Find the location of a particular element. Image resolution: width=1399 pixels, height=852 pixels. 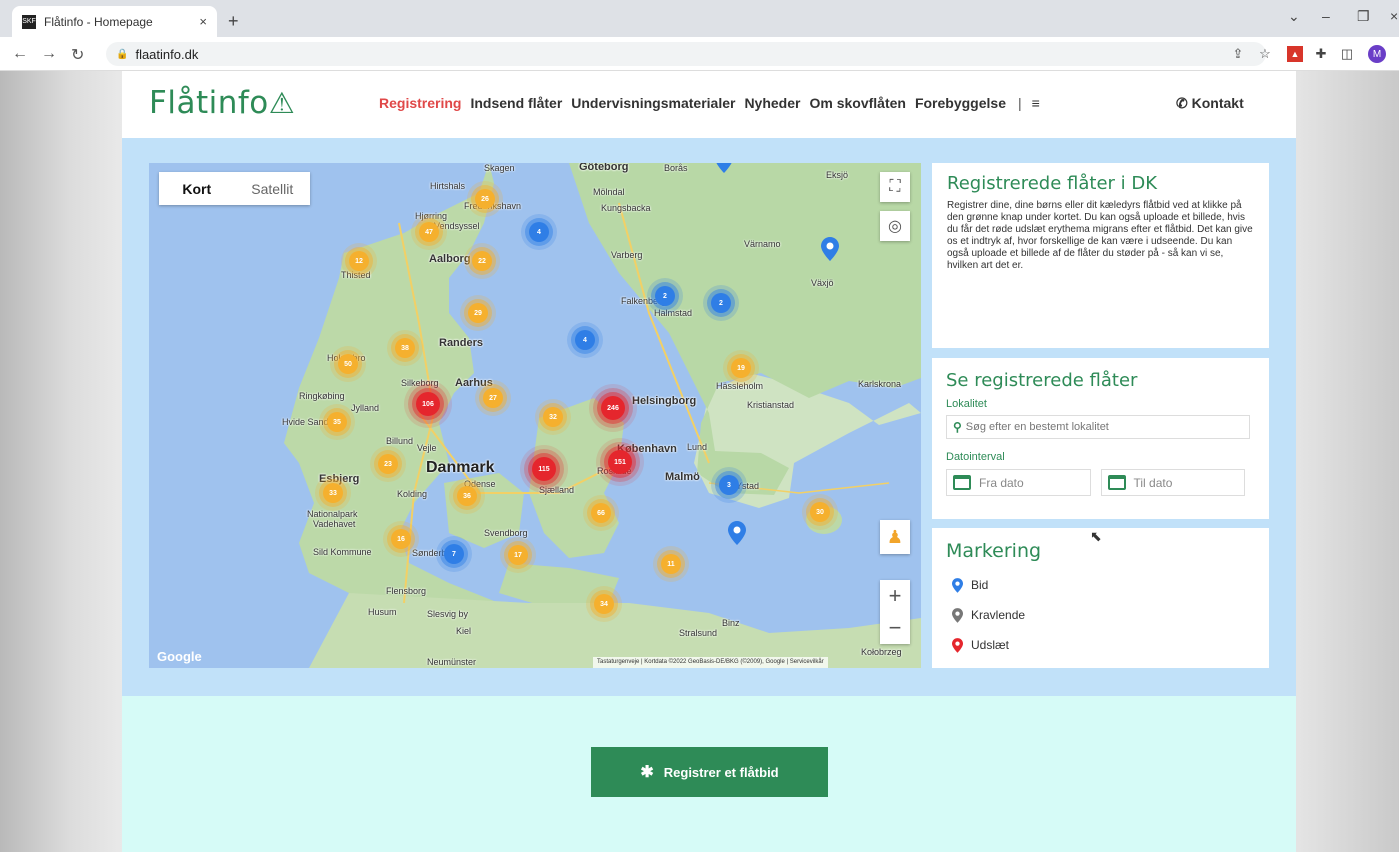

nav-undervisningsmaterialer: Undervisningsmaterialer is located at coordinates (653, 103).